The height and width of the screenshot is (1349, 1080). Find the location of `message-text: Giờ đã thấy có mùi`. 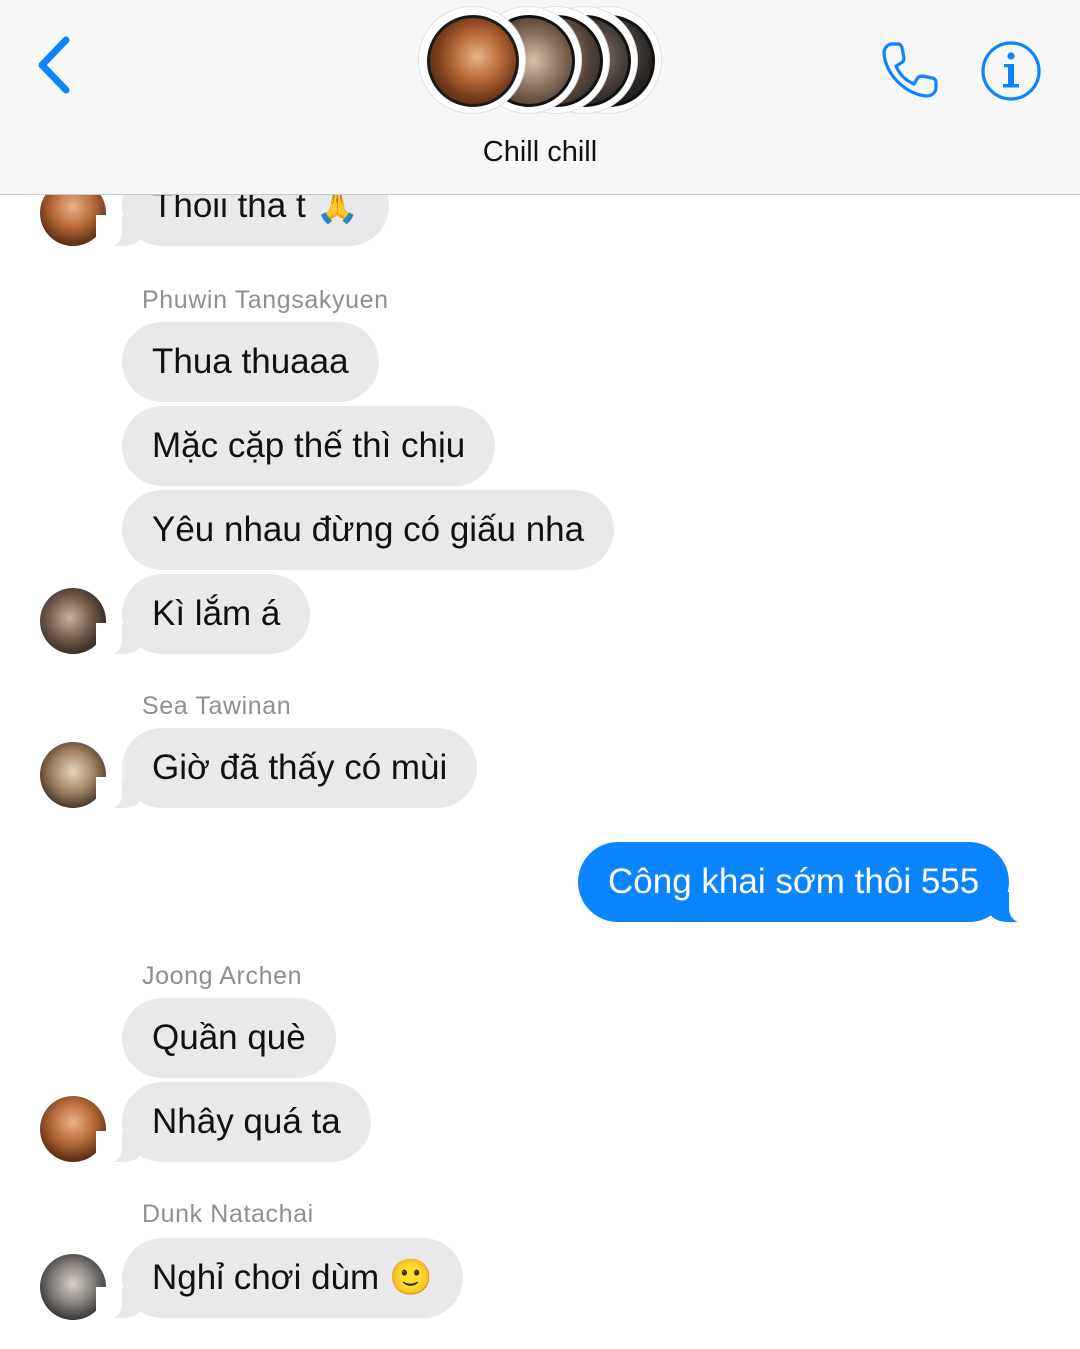

message-text: Giờ đã thấy có mùi is located at coordinates (300, 767).